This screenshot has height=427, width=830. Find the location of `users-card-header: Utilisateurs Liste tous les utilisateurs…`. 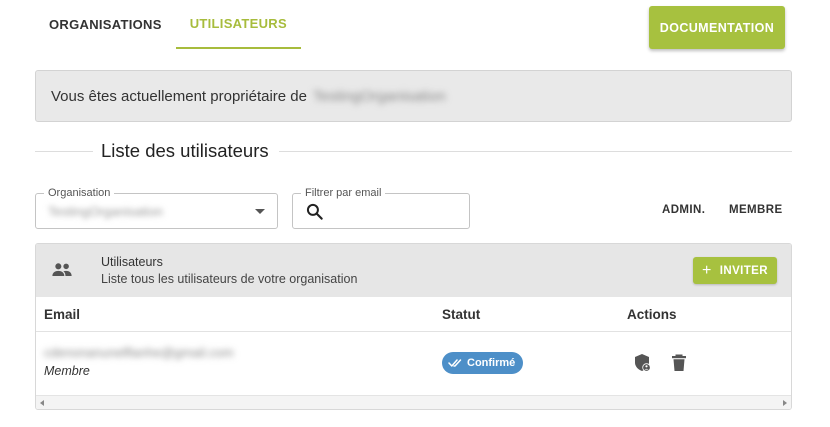

users-card-header: Utilisateurs Liste tous les utilisateurs… is located at coordinates (413, 270).